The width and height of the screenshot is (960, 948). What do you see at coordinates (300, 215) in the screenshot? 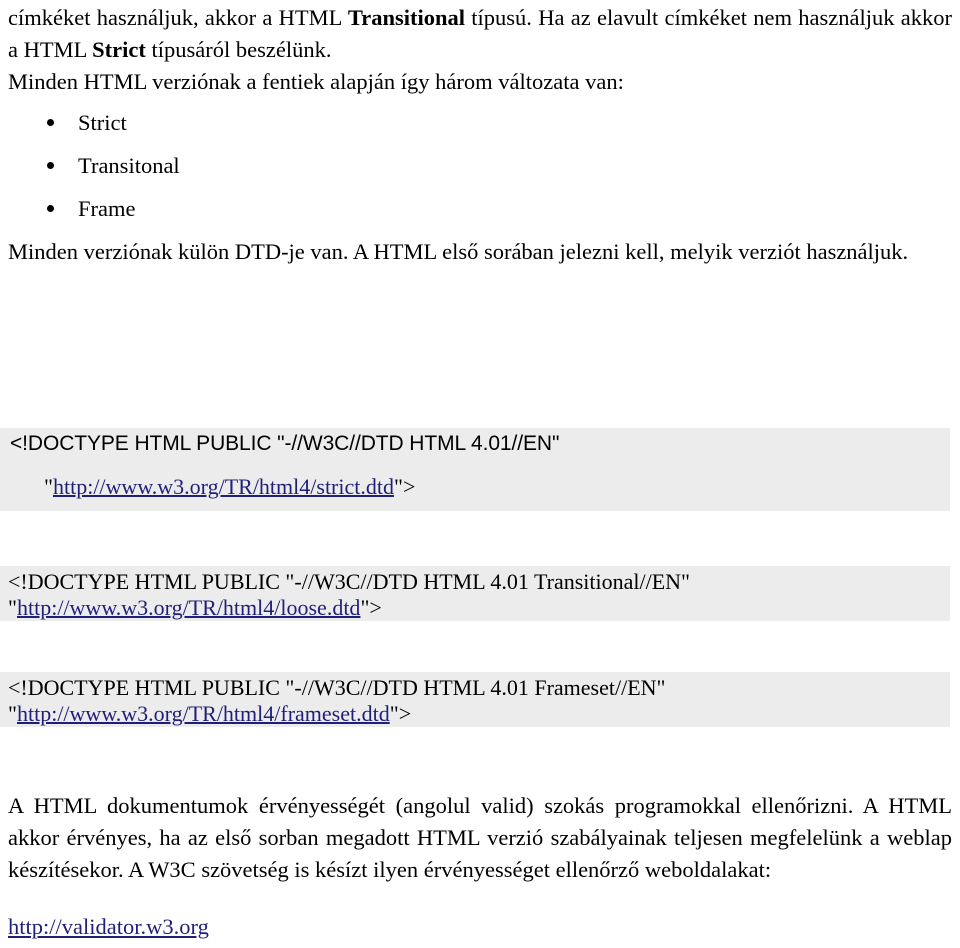
I see `list-item: Frame` at bounding box center [300, 215].